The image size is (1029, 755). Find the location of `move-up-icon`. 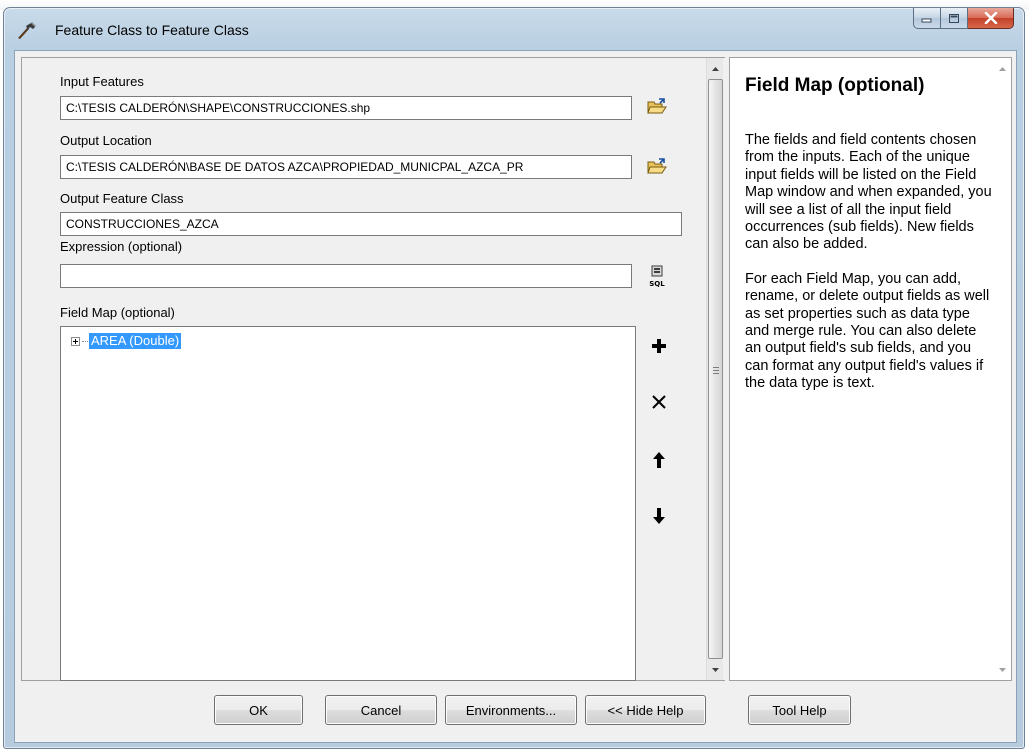

move-up-icon is located at coordinates (659, 460).